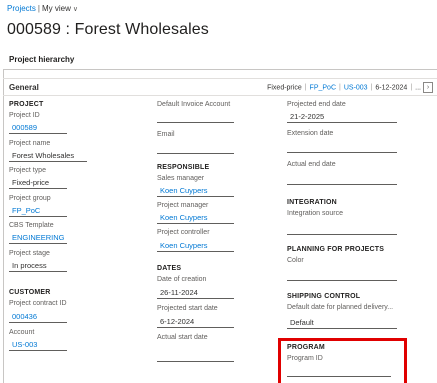 The width and height of the screenshot is (437, 383). I want to click on project-controller-field: Koen Cuypers, so click(195, 245).